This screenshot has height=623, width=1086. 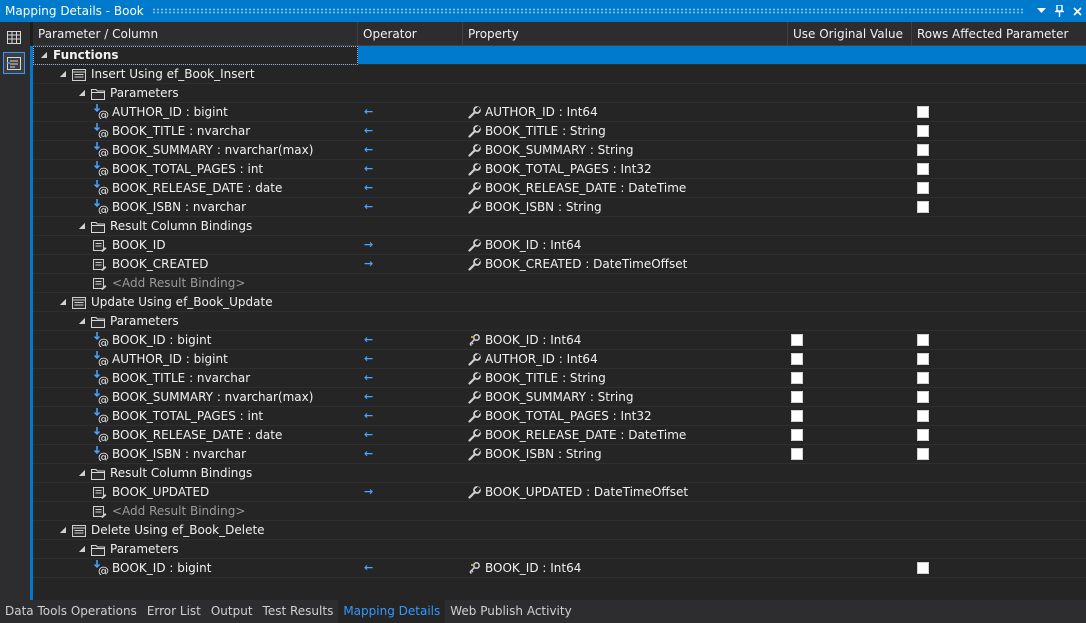 I want to click on column-header-rows-affected: Rows Affected Parameter, so click(x=999, y=34).